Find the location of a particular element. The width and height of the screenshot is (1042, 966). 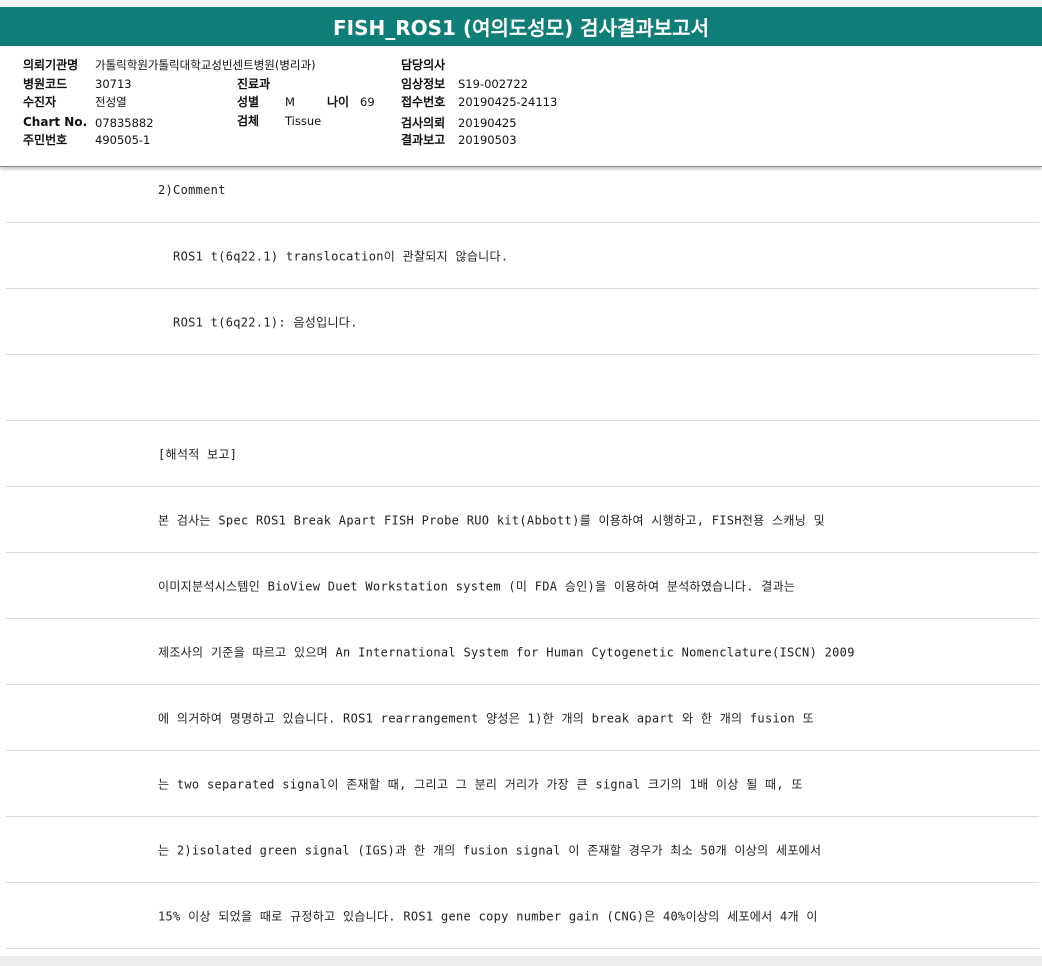

institution-value: 가톨릭학원가톨릭대학교성빈센트병원(병리과) is located at coordinates (205, 65).